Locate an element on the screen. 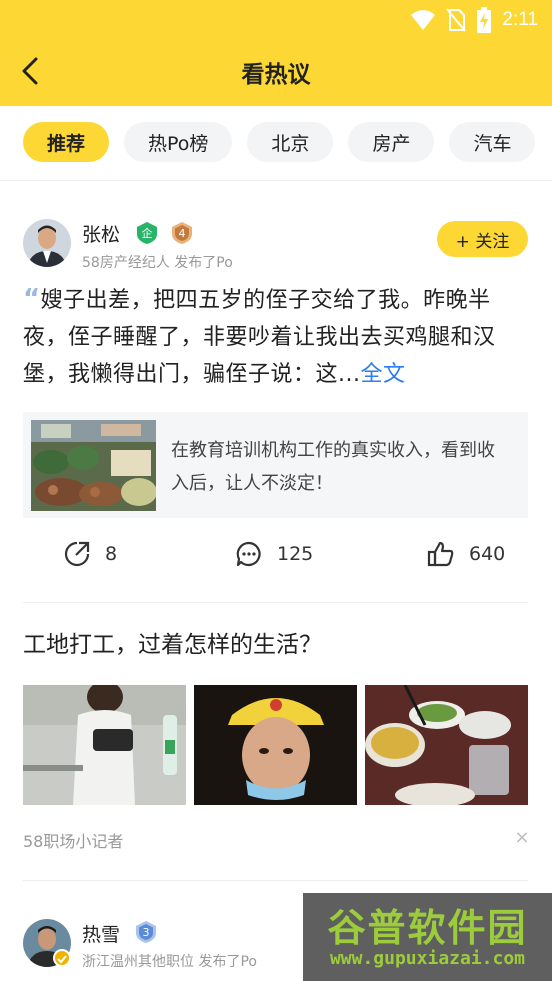 This screenshot has height=981, width=552. article-link-title: 在教育培训机构工作的真实收入，看到收入后，让人不淡定！ is located at coordinates (333, 467).